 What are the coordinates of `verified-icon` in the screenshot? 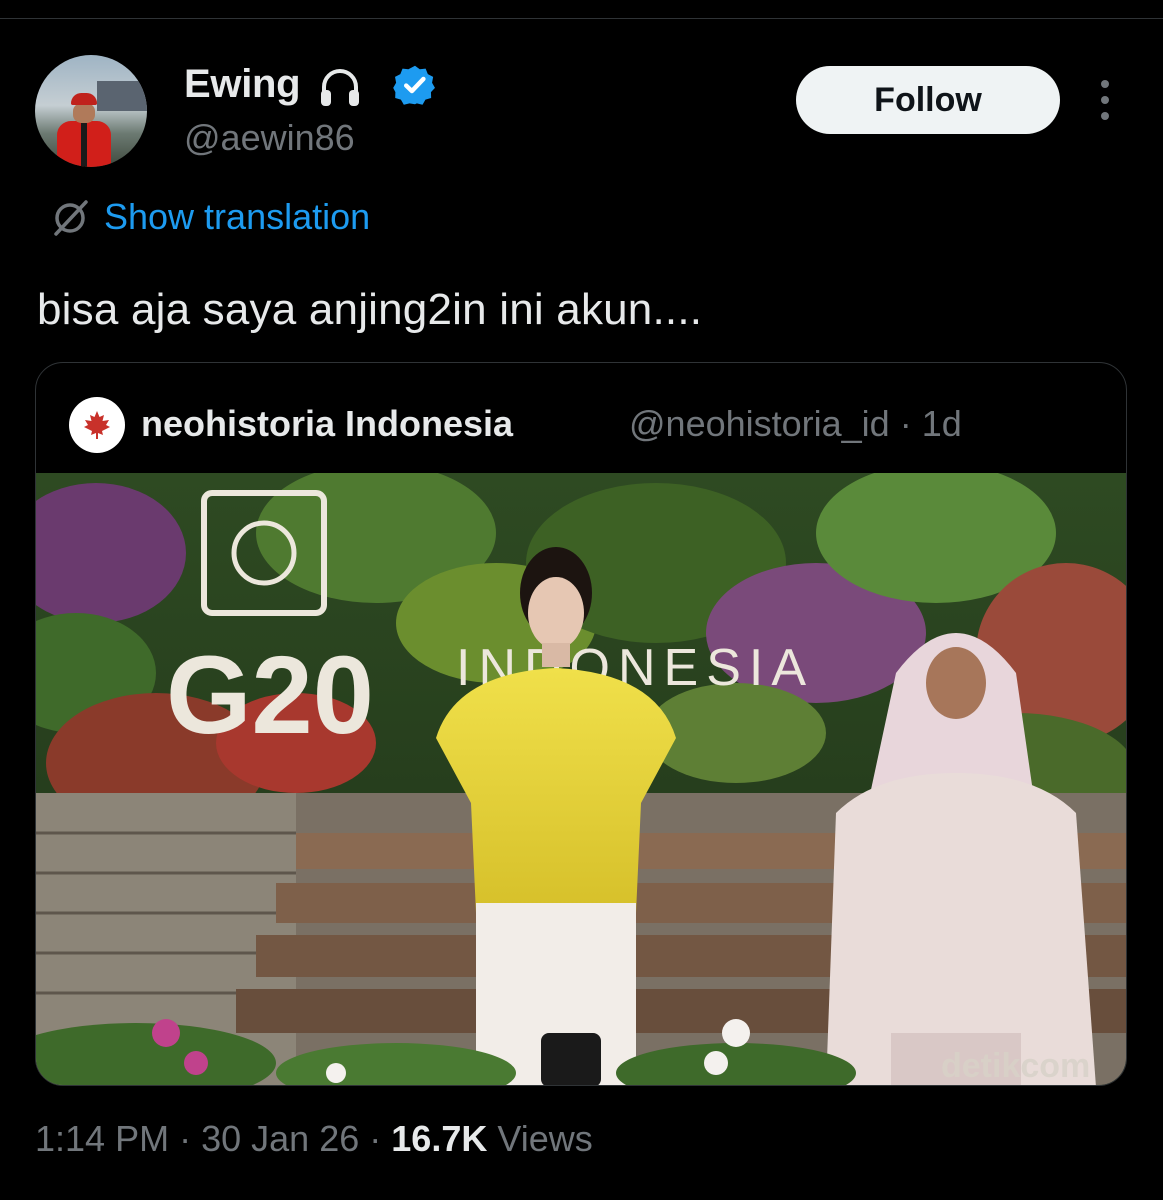 It's located at (414, 85).